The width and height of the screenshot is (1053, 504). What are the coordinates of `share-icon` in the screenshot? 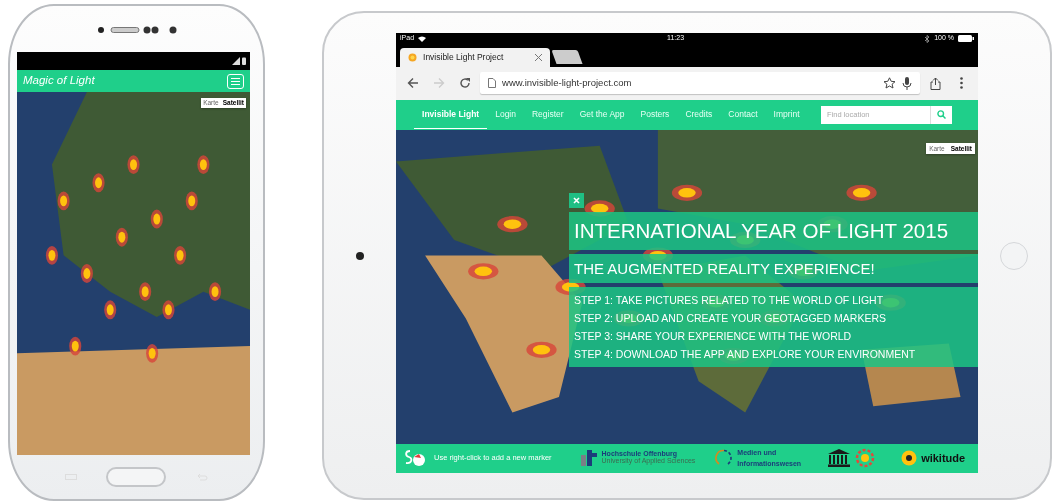 It's located at (935, 83).